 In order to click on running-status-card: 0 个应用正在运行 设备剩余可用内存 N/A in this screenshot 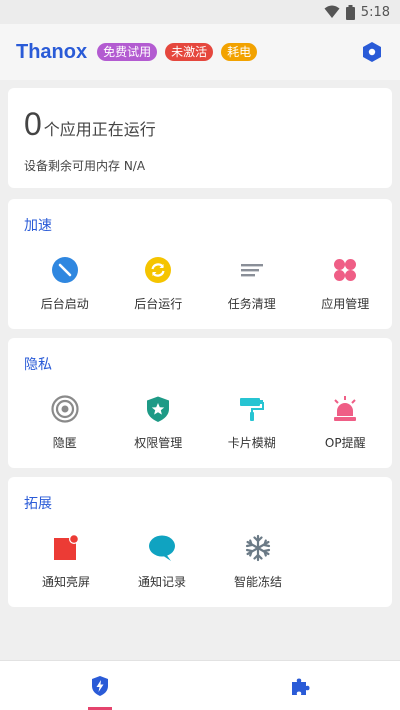, I will do `click(200, 138)`.